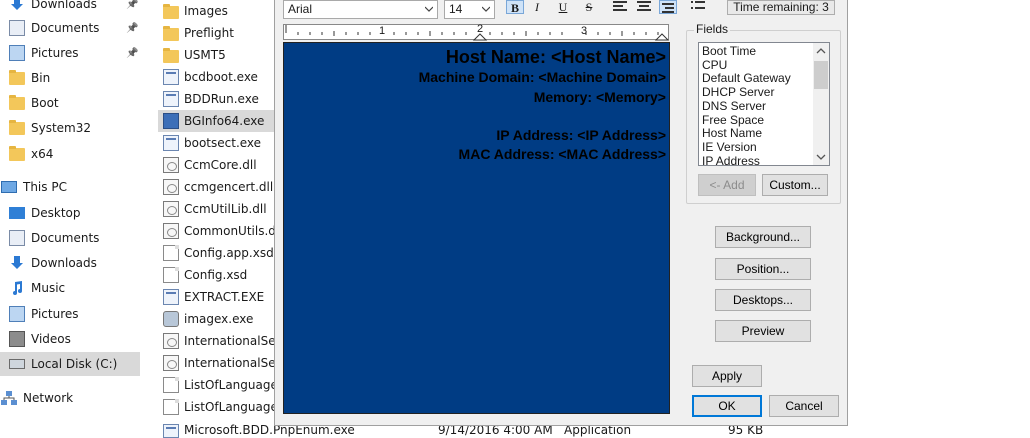 The width and height of the screenshot is (1030, 438). I want to click on font-name-value: Arial, so click(300, 9).